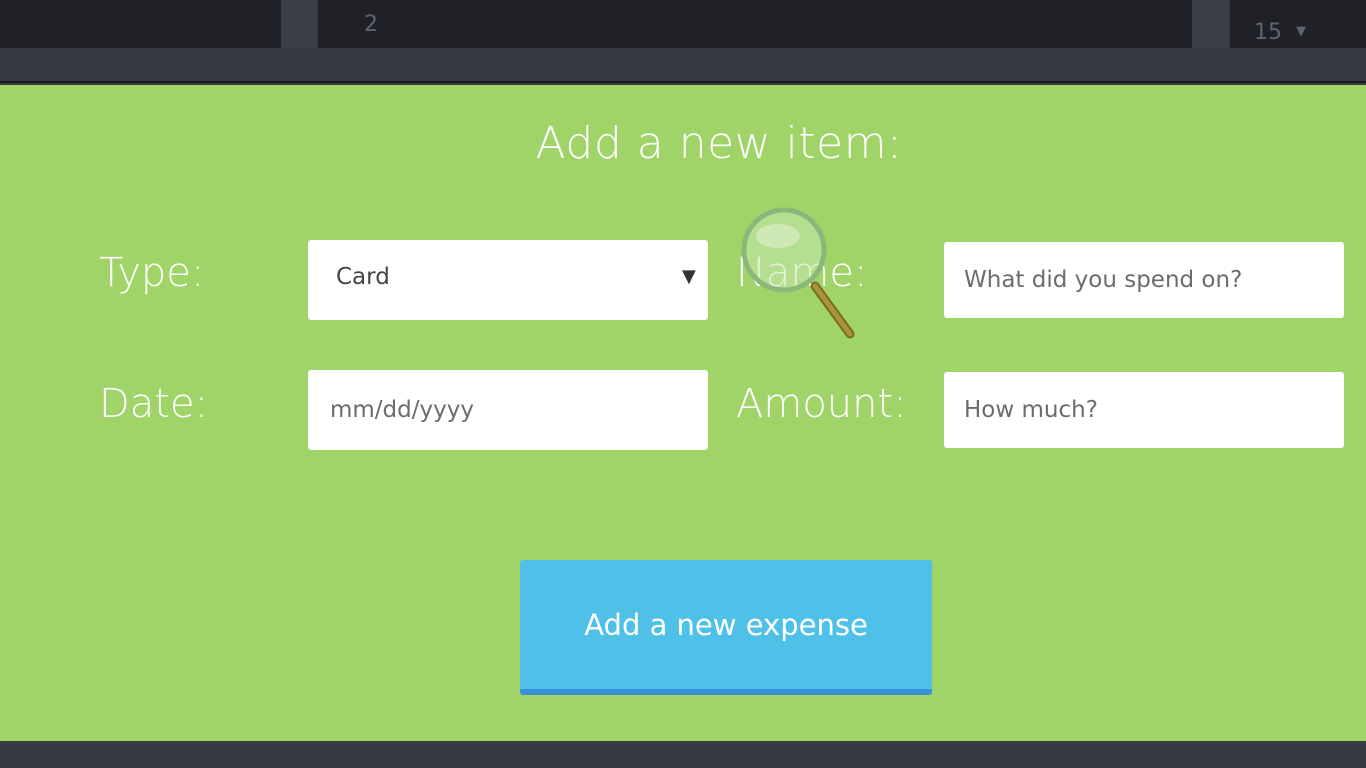  I want to click on type-label: Type:, so click(152, 273).